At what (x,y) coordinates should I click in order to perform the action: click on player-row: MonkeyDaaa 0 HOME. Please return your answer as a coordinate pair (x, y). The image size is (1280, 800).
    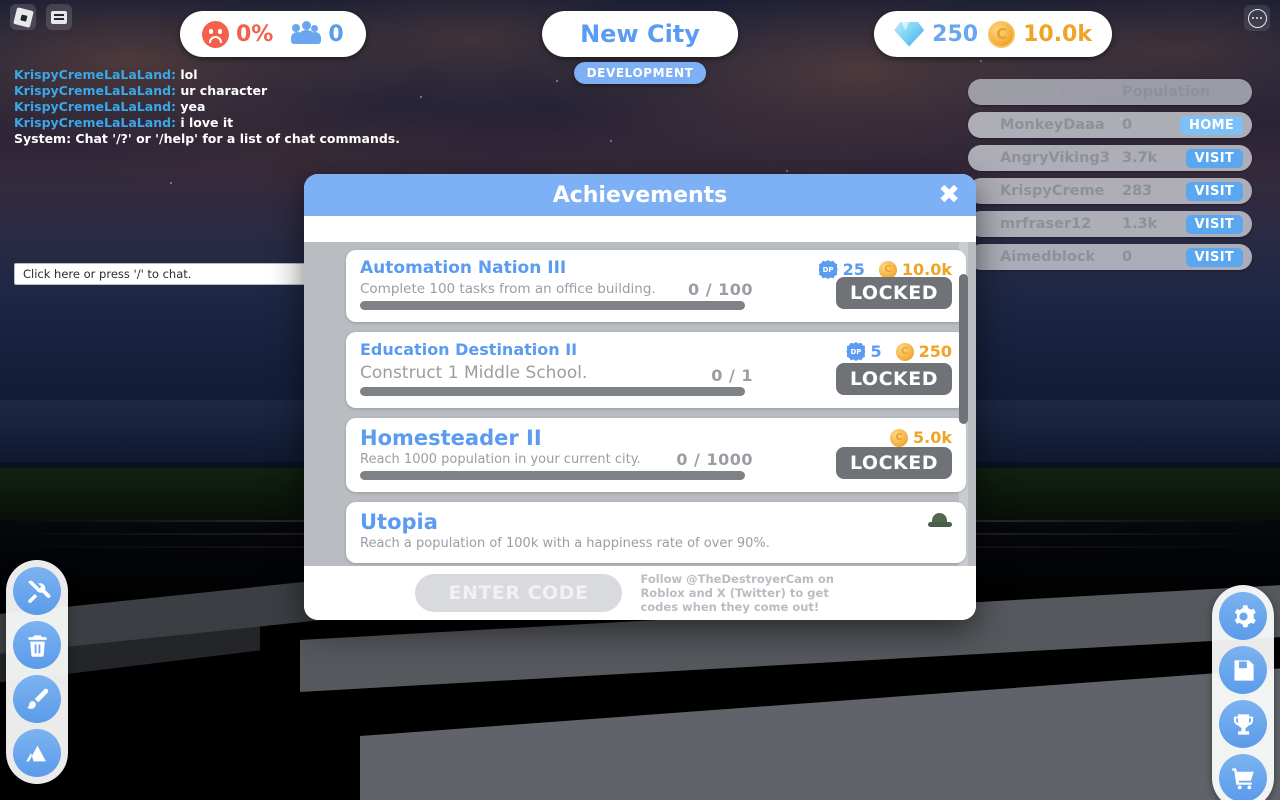
    Looking at the image, I should click on (1110, 125).